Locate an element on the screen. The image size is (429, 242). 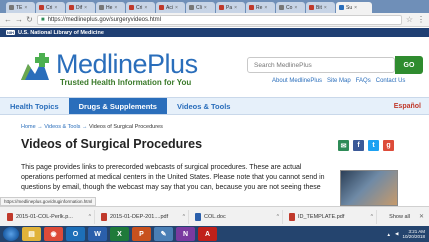
utility-link: Site Map is located at coordinates (339, 81).